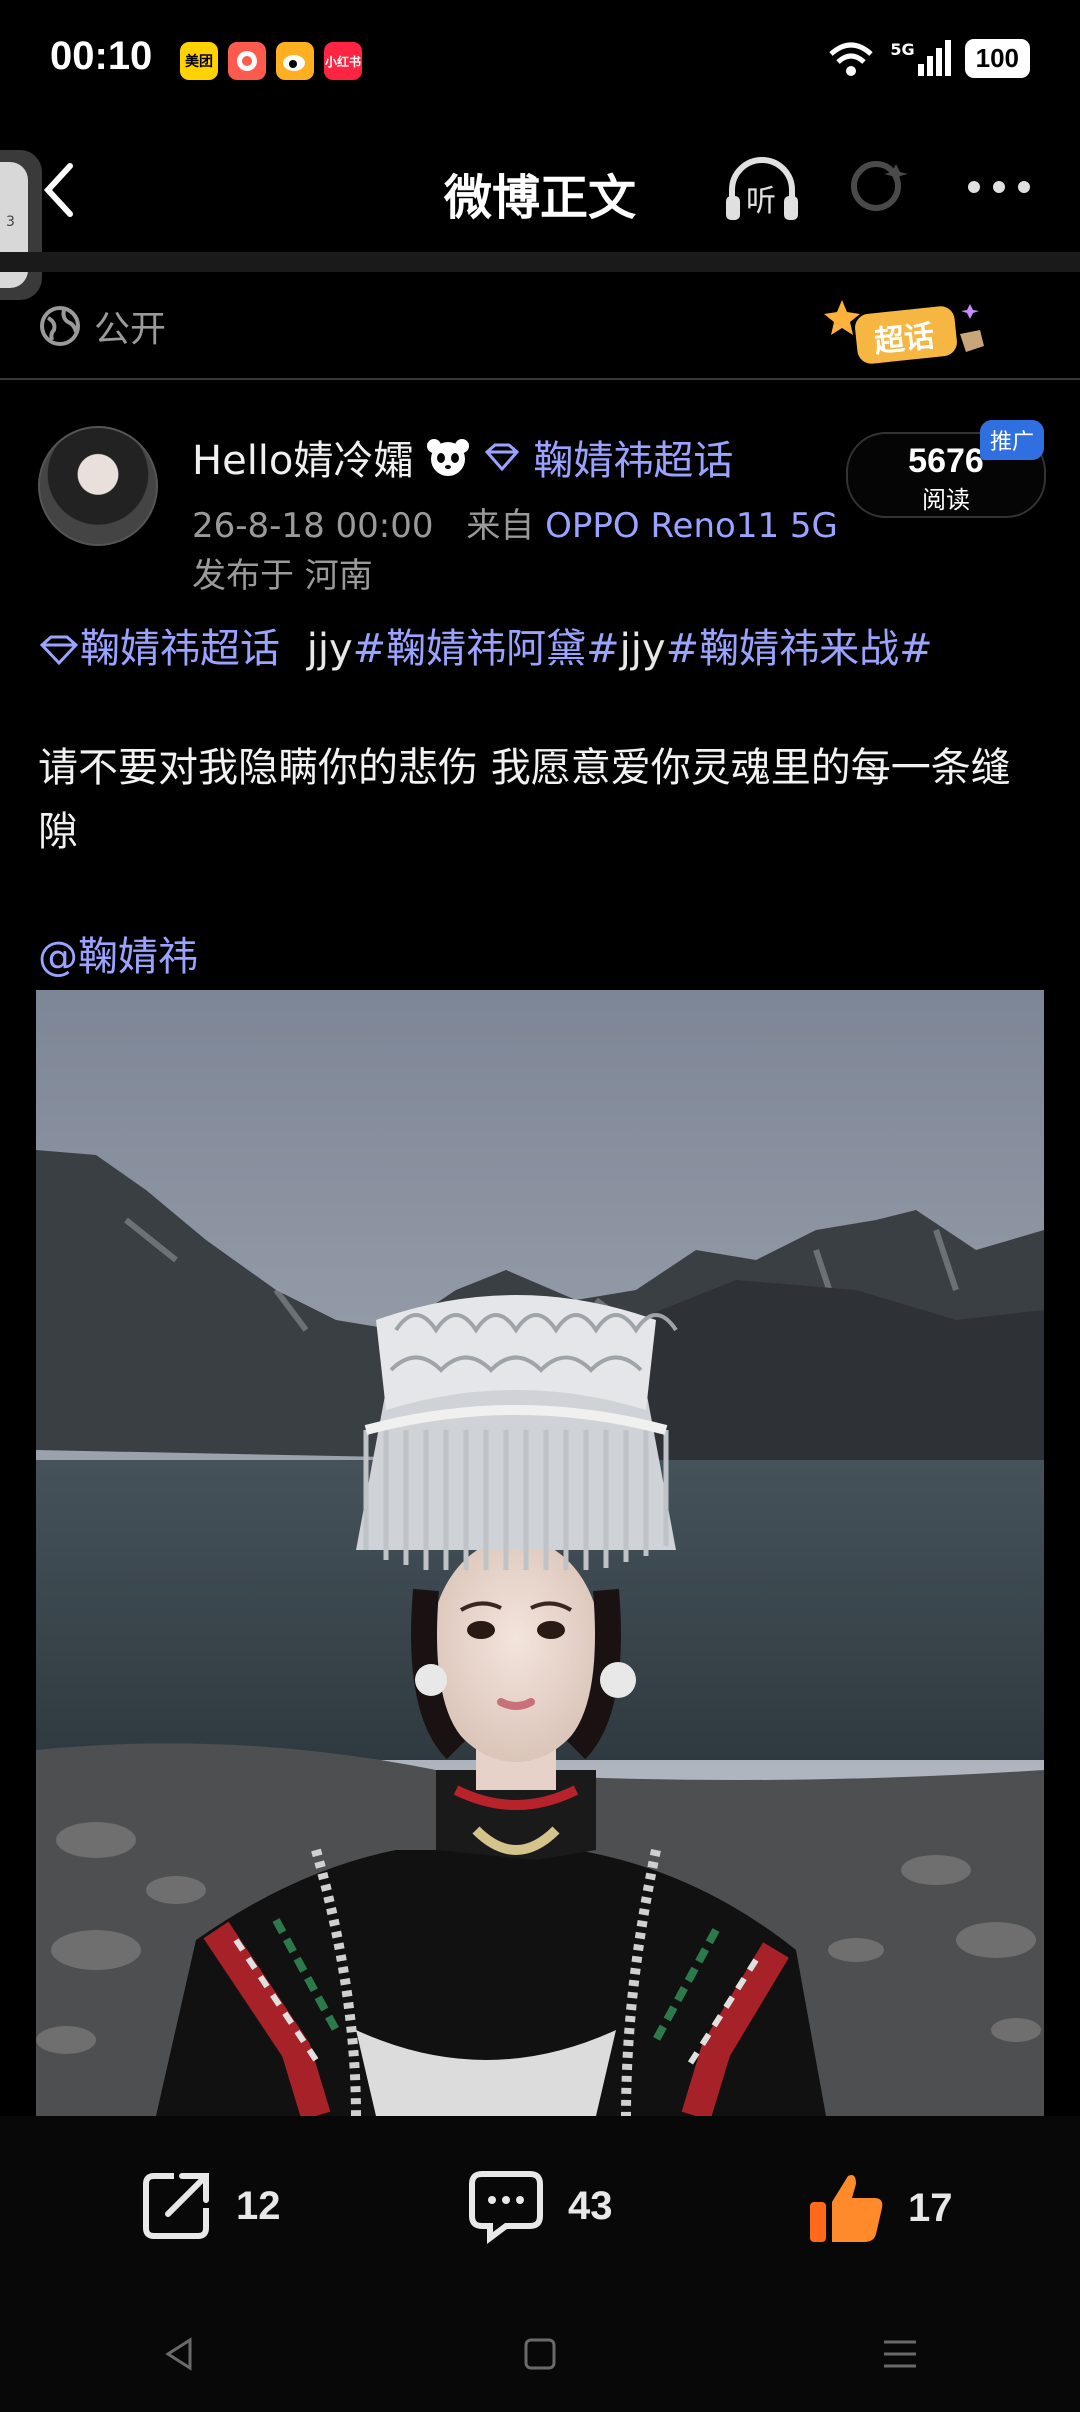 Image resolution: width=1080 pixels, height=2412 pixels. What do you see at coordinates (540, 379) in the screenshot?
I see `section-divider` at bounding box center [540, 379].